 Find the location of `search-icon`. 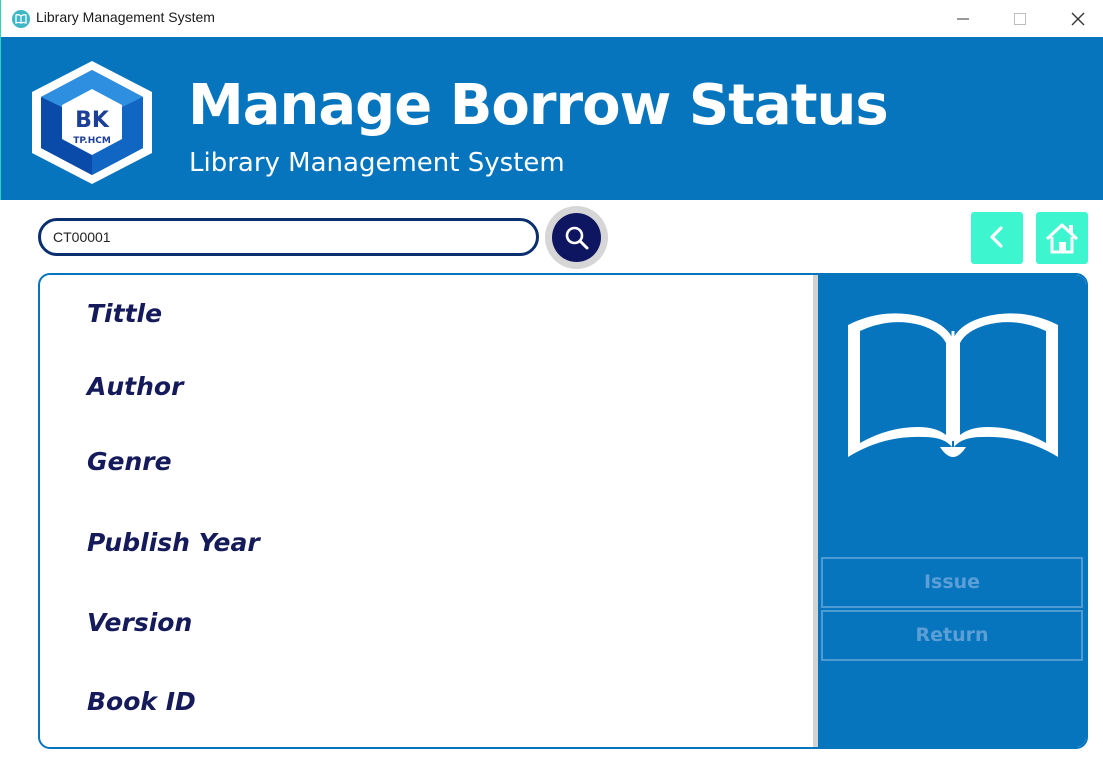

search-icon is located at coordinates (577, 238).